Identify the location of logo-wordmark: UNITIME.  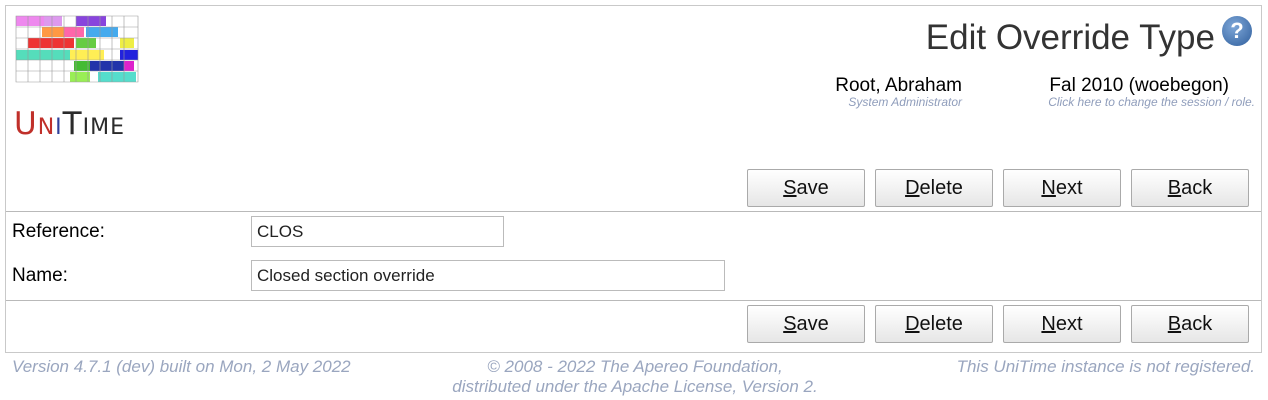
(69, 124).